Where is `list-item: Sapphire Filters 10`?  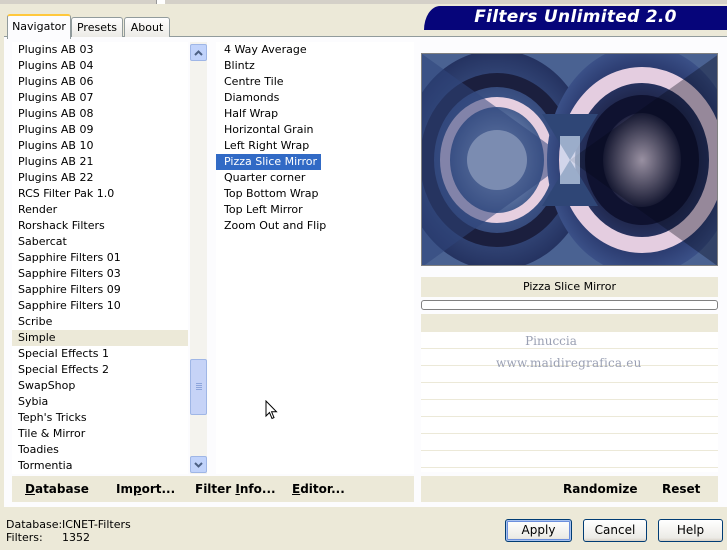
list-item: Sapphire Filters 10 is located at coordinates (100, 306).